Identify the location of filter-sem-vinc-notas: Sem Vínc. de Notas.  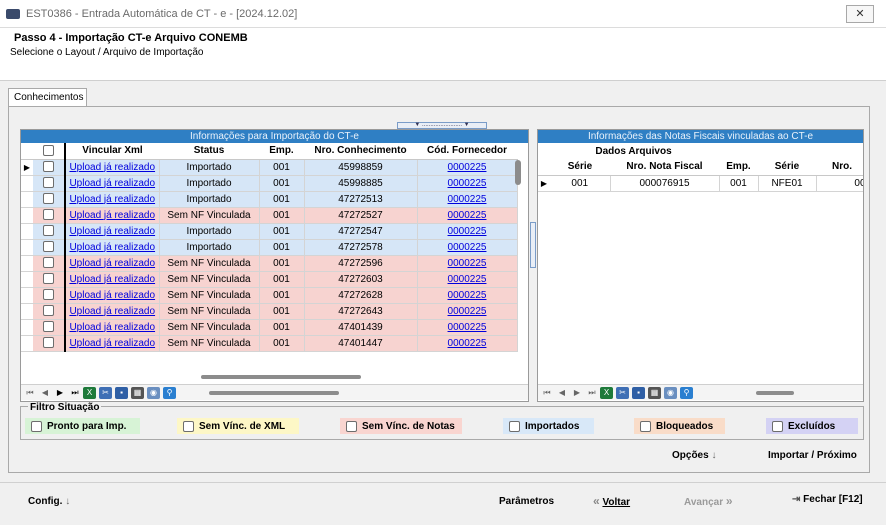
(401, 426).